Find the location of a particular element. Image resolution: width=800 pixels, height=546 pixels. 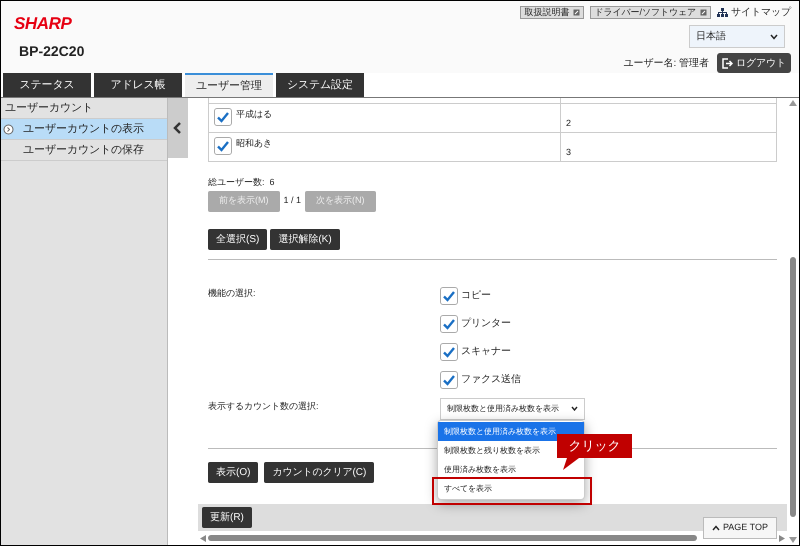

manual-link-button: 取扱説明書 is located at coordinates (552, 12).